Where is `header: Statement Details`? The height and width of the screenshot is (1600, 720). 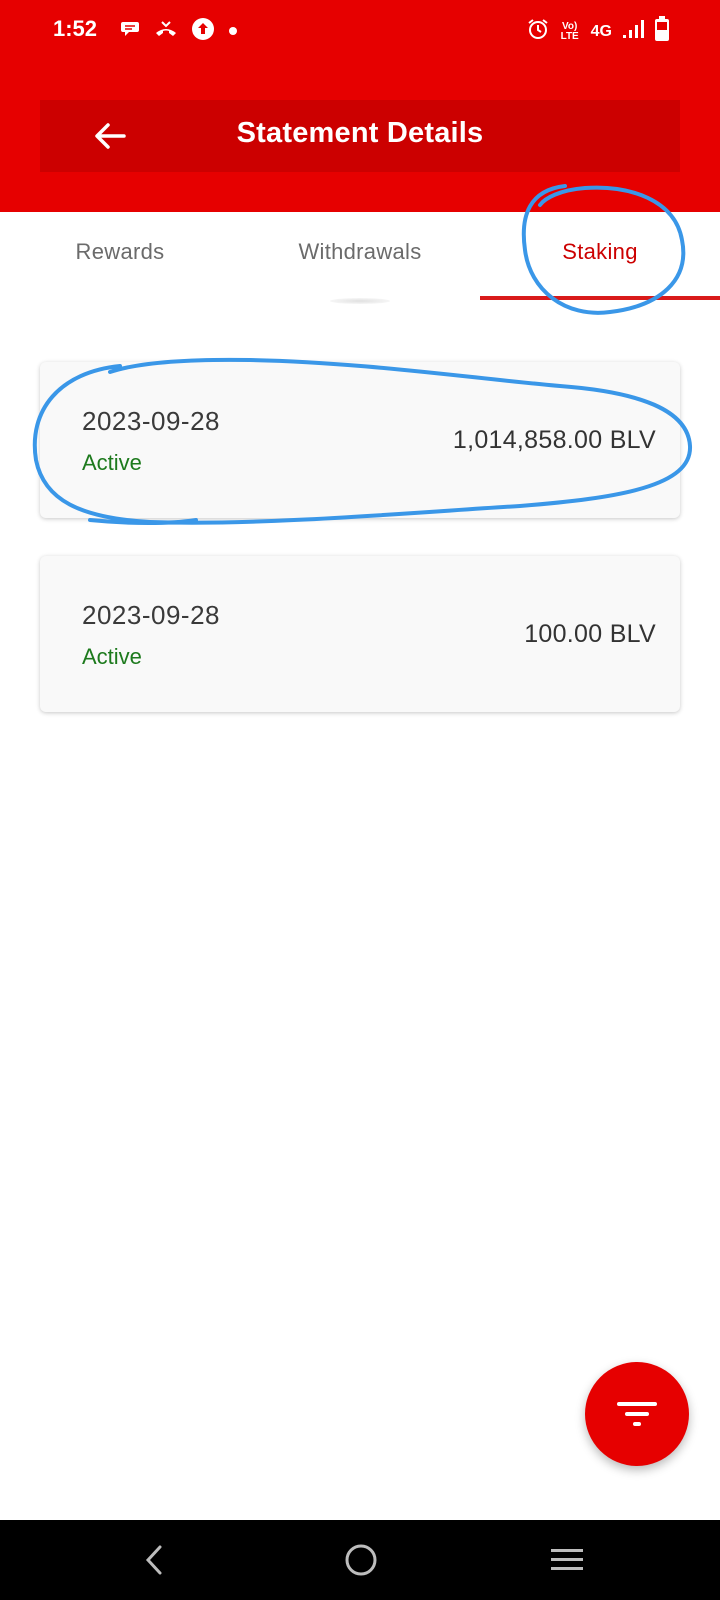 header: Statement Details is located at coordinates (360, 136).